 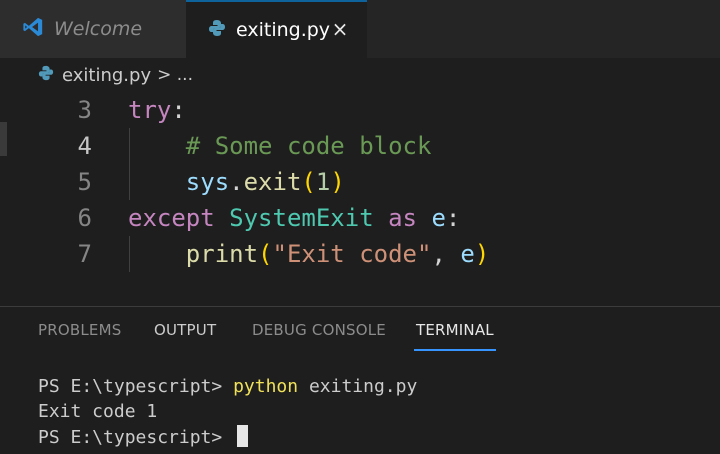 What do you see at coordinates (455, 350) in the screenshot?
I see `active-tab-indicator` at bounding box center [455, 350].